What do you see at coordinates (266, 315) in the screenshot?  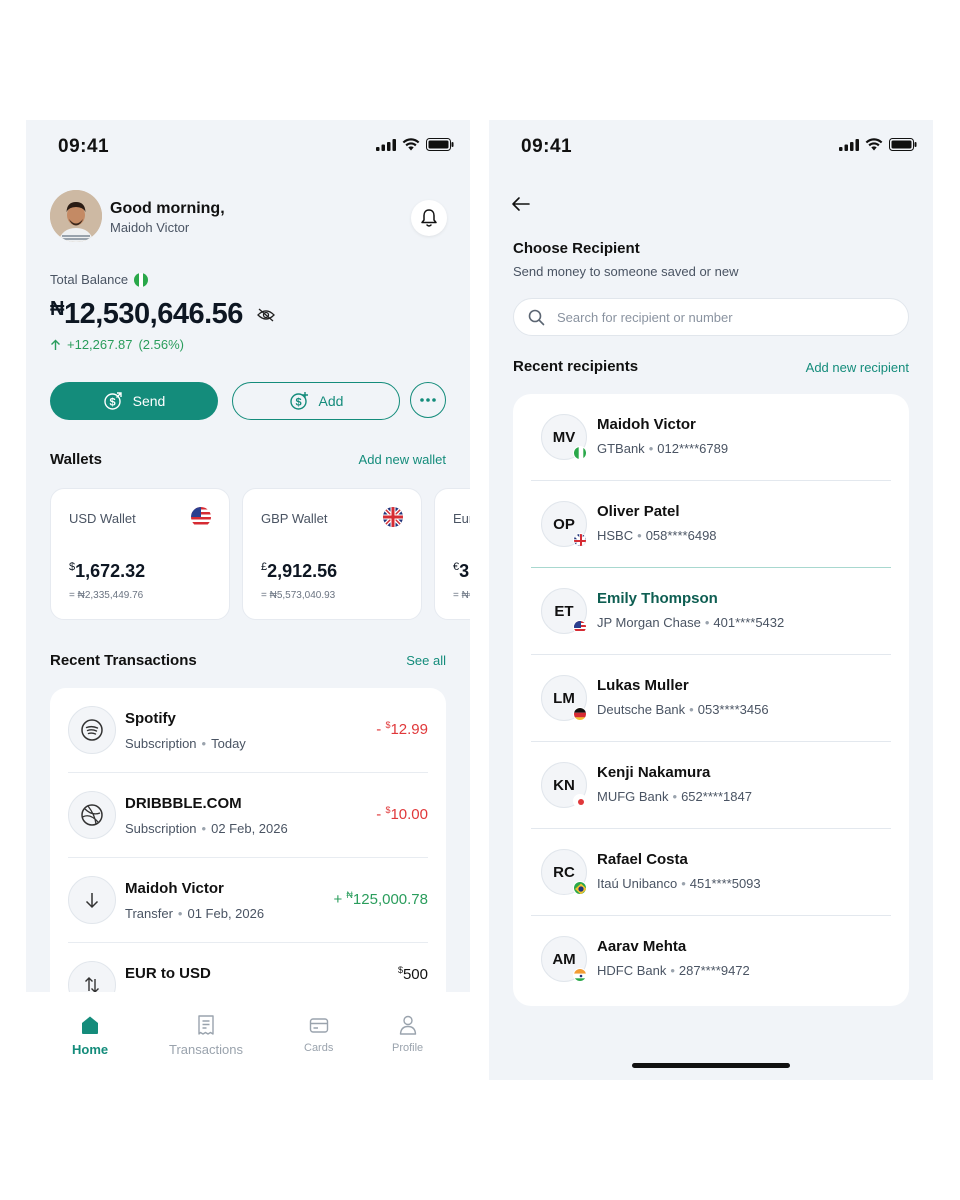 I see `eye-off-icon` at bounding box center [266, 315].